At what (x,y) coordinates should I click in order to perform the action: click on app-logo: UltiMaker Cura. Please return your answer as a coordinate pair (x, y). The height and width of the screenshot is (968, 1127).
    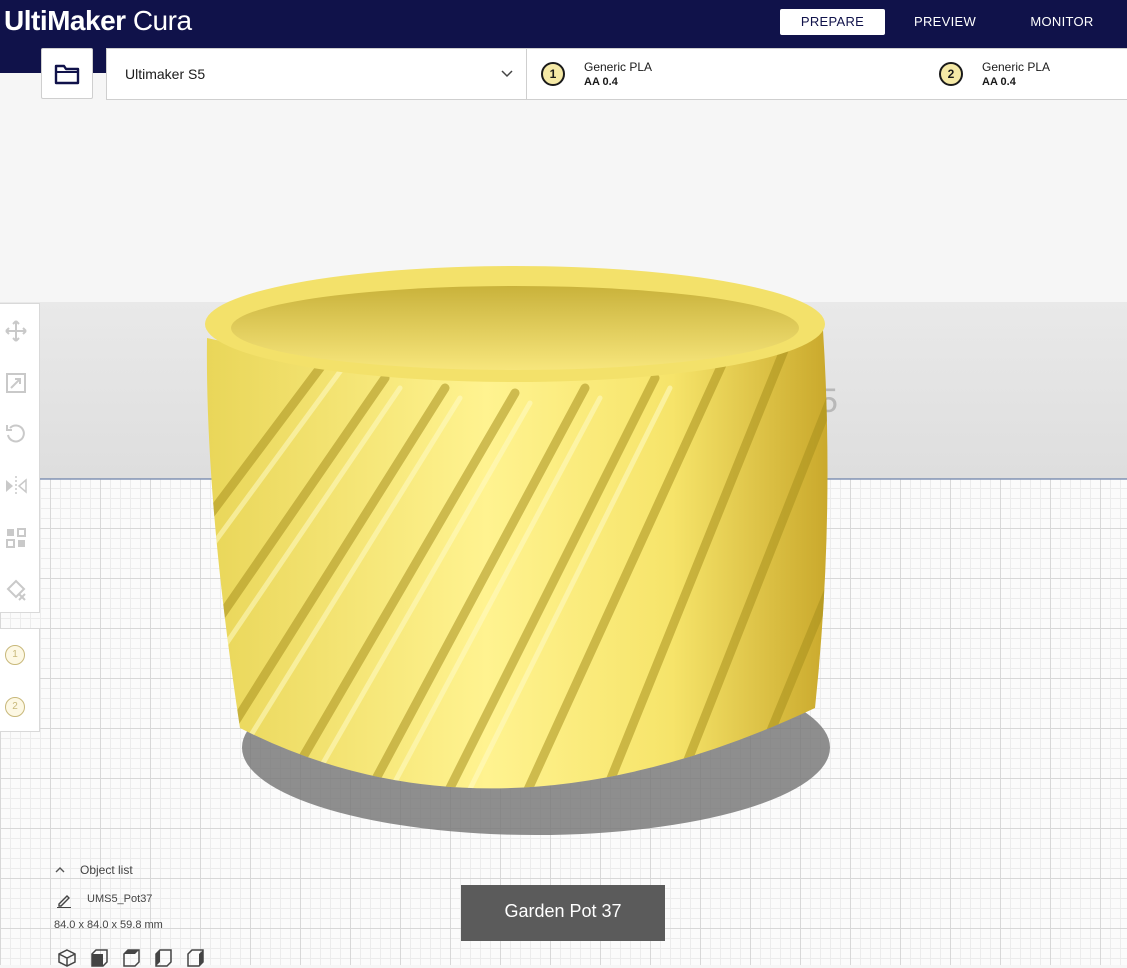
    Looking at the image, I should click on (98, 20).